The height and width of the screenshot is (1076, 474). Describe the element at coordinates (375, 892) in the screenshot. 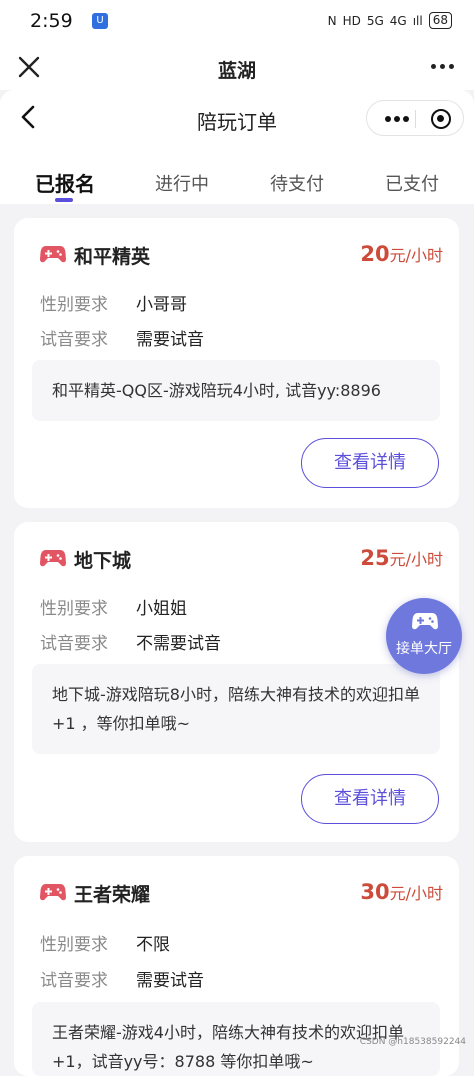

I see `price-value: 30` at that location.